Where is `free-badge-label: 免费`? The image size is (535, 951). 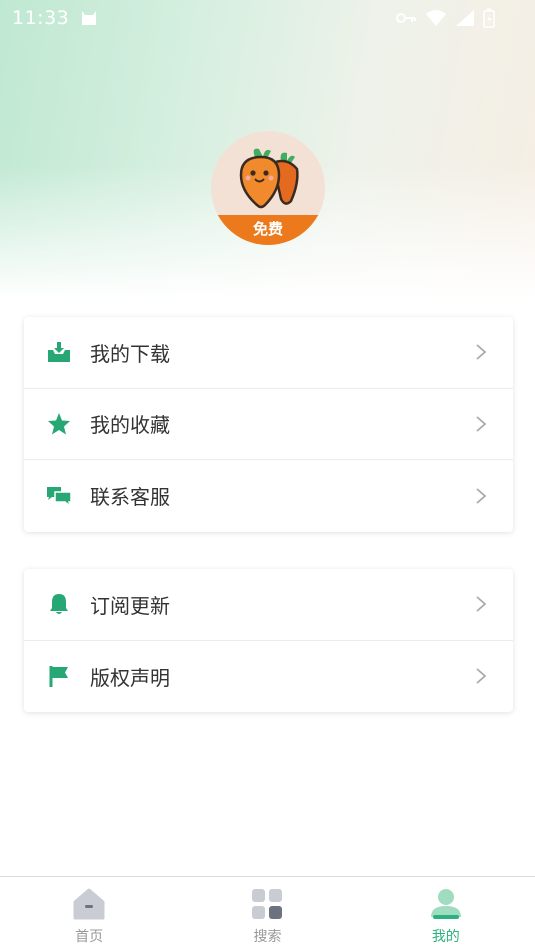
free-badge-label: 免费 is located at coordinates (267, 229).